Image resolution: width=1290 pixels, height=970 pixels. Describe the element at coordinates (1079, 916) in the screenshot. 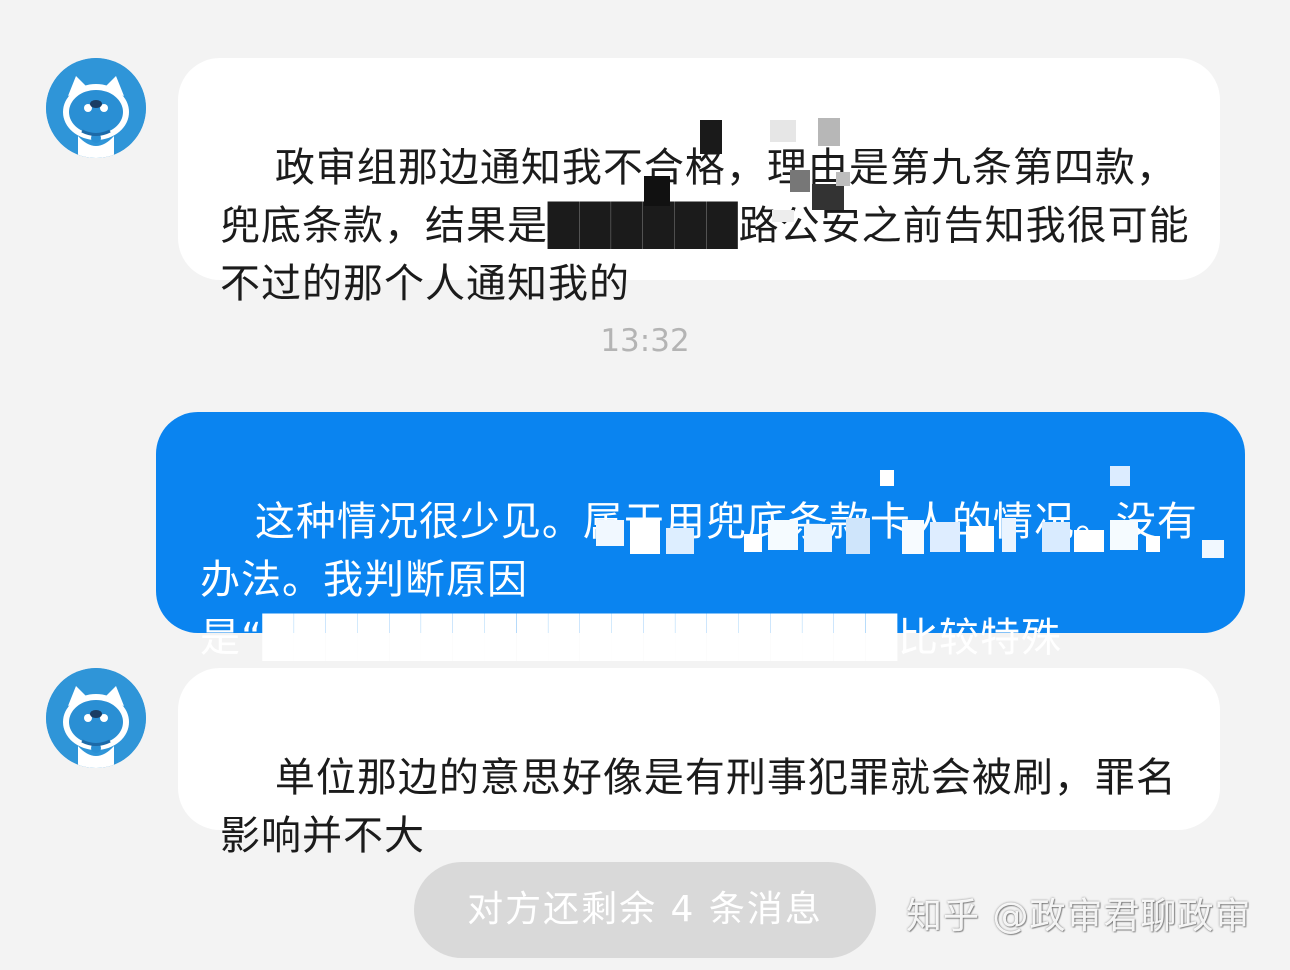

I see `watermark: 知乎 @政审君聊政审` at that location.